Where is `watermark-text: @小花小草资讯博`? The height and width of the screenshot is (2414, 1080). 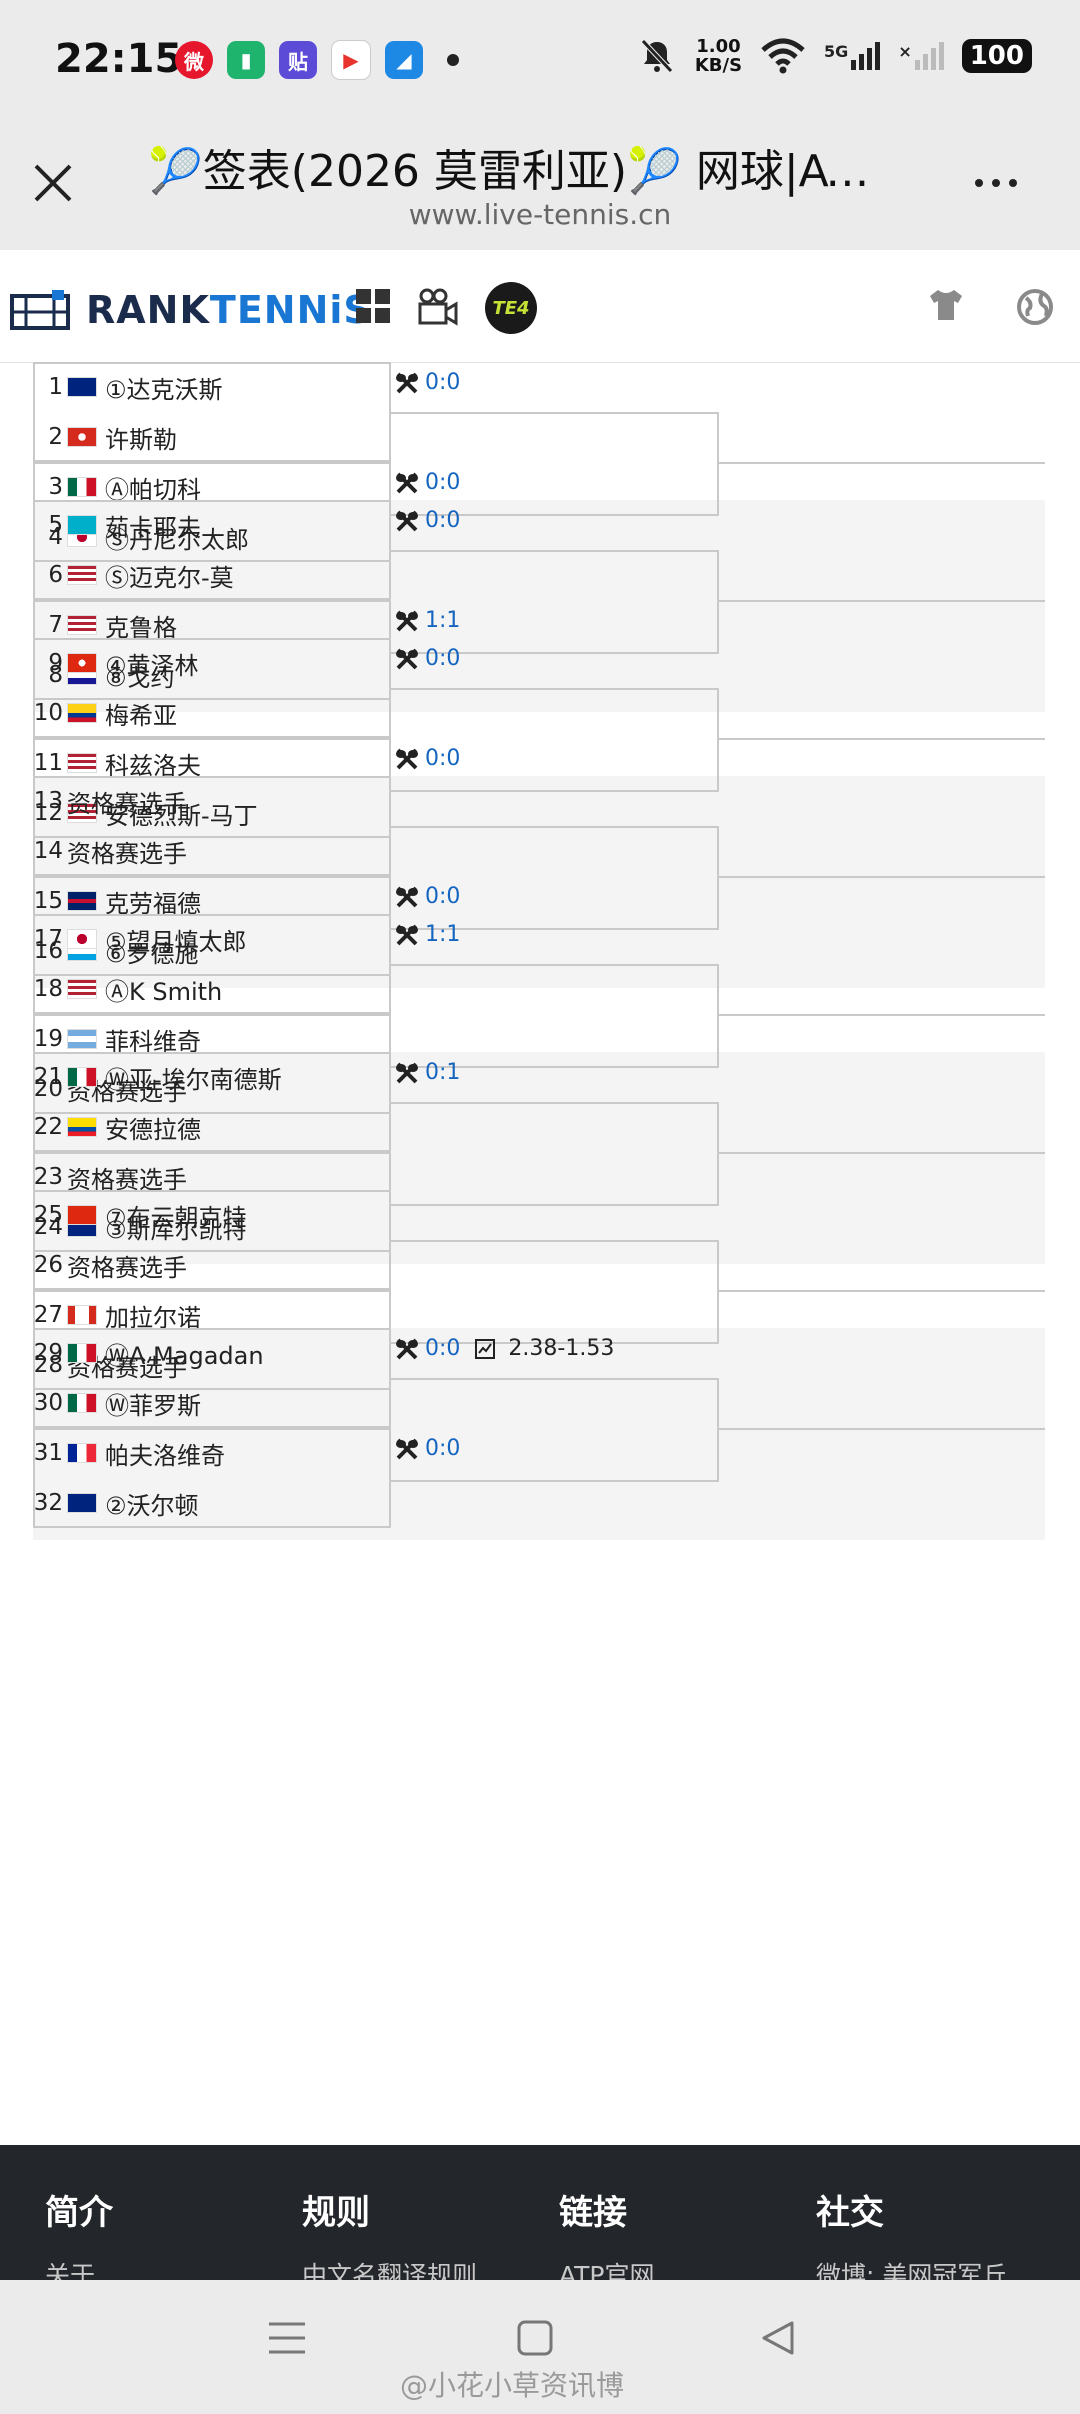 watermark-text: @小花小草资讯博 is located at coordinates (512, 2385).